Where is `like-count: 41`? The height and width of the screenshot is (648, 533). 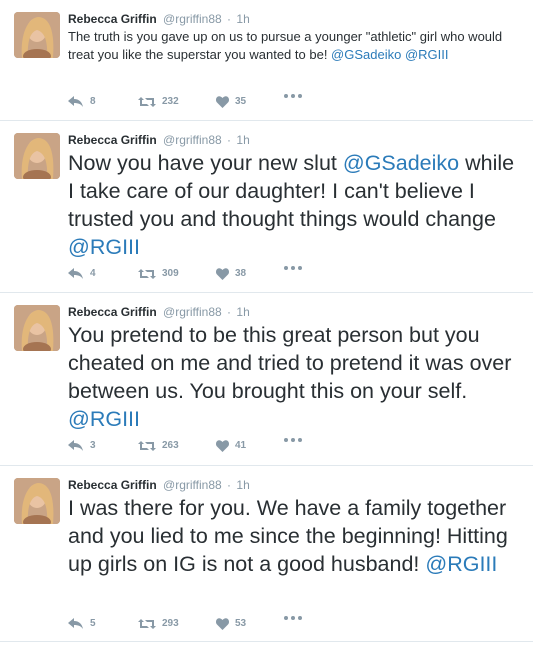 like-count: 41 is located at coordinates (241, 445).